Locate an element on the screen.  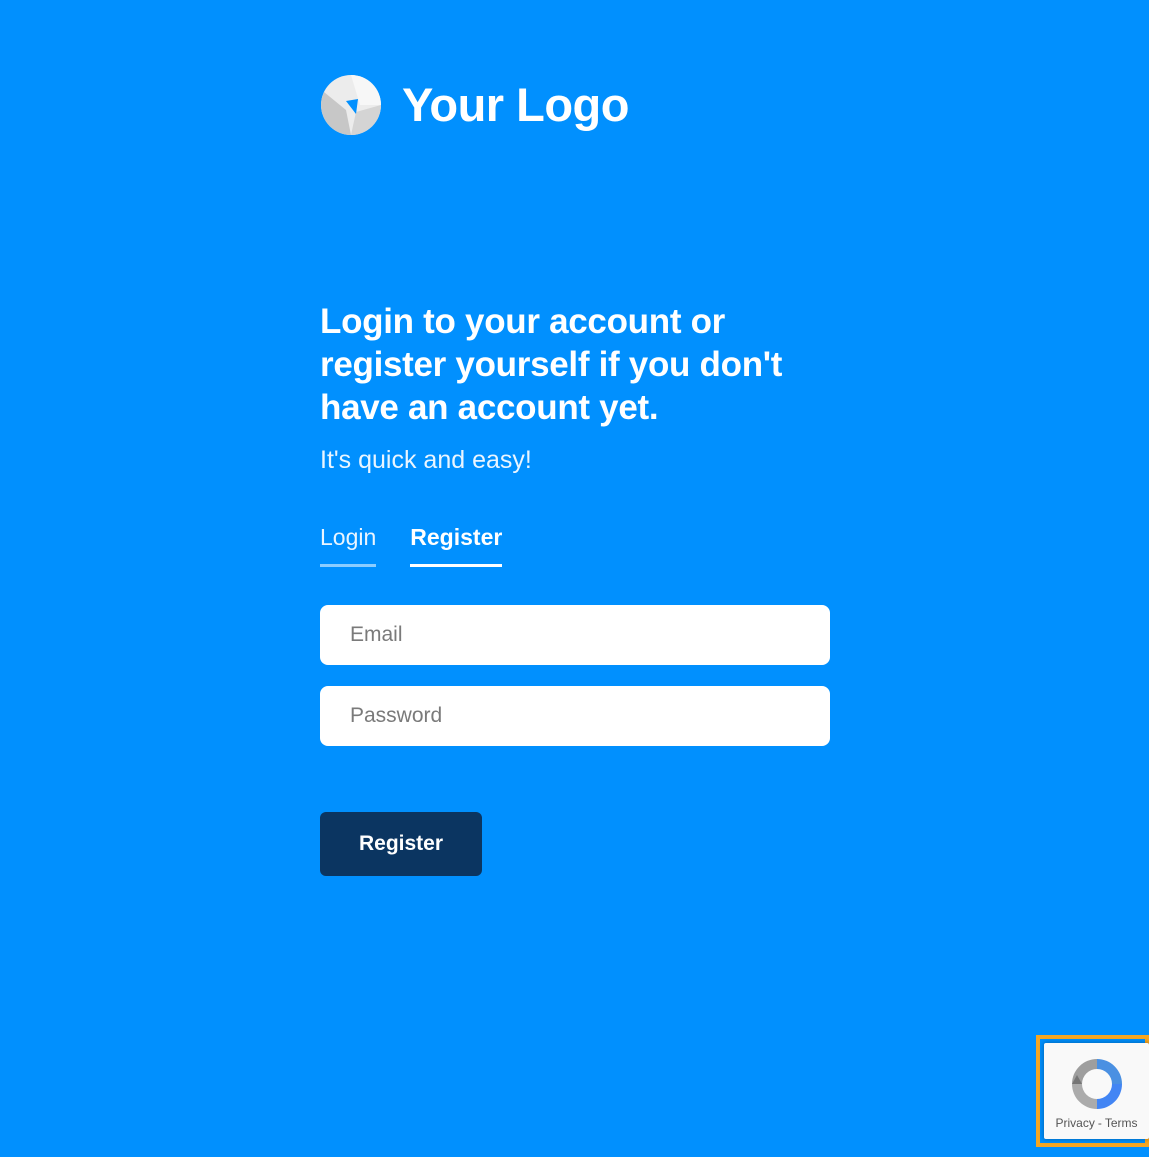
recaptcha-badge: Privacy - Terms is located at coordinates (1096, 1091).